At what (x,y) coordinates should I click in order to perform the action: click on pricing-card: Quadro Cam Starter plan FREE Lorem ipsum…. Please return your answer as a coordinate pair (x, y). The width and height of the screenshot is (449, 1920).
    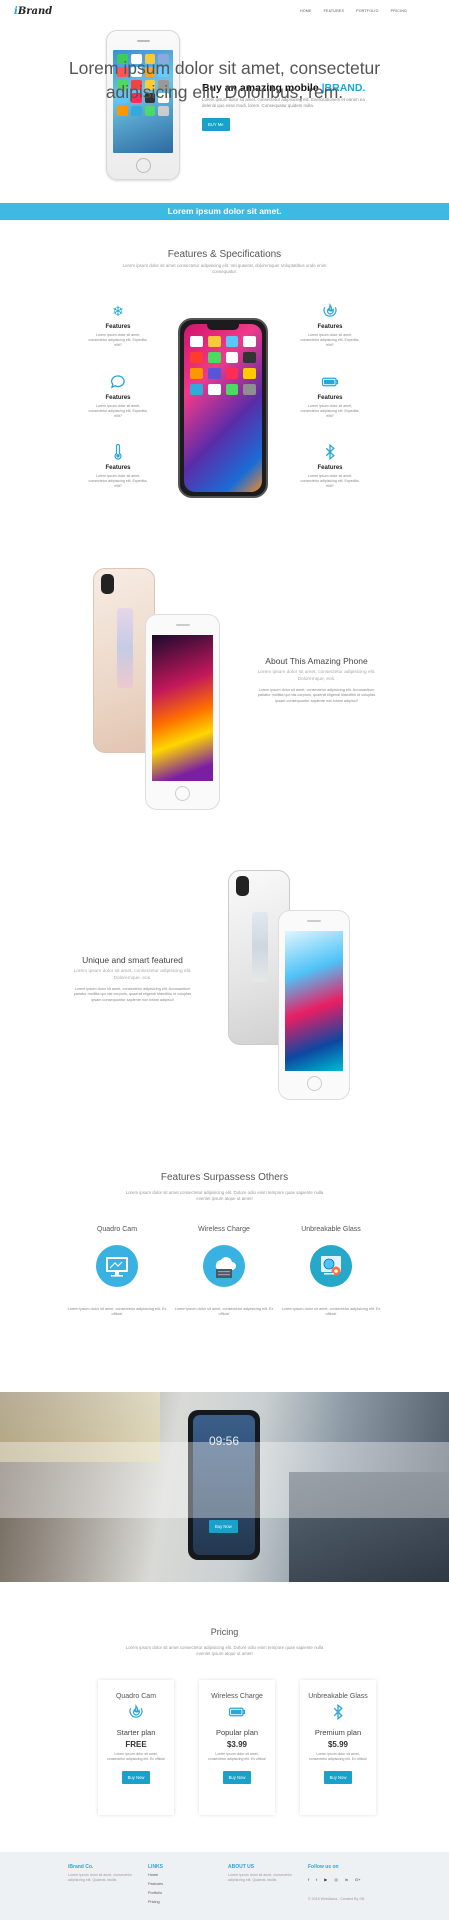
    Looking at the image, I should click on (136, 1747).